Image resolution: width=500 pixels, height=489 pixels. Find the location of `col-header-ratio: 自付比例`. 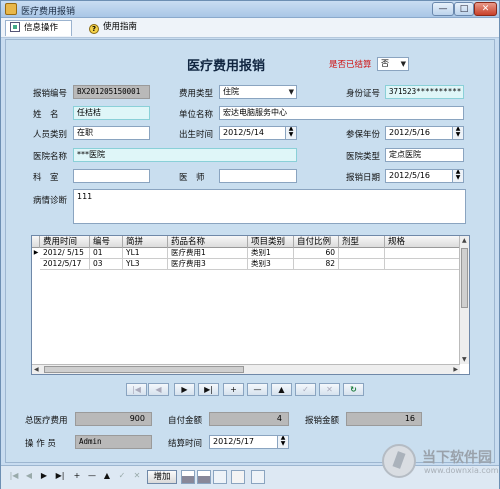

col-header-ratio: 自付比例 is located at coordinates (316, 242).